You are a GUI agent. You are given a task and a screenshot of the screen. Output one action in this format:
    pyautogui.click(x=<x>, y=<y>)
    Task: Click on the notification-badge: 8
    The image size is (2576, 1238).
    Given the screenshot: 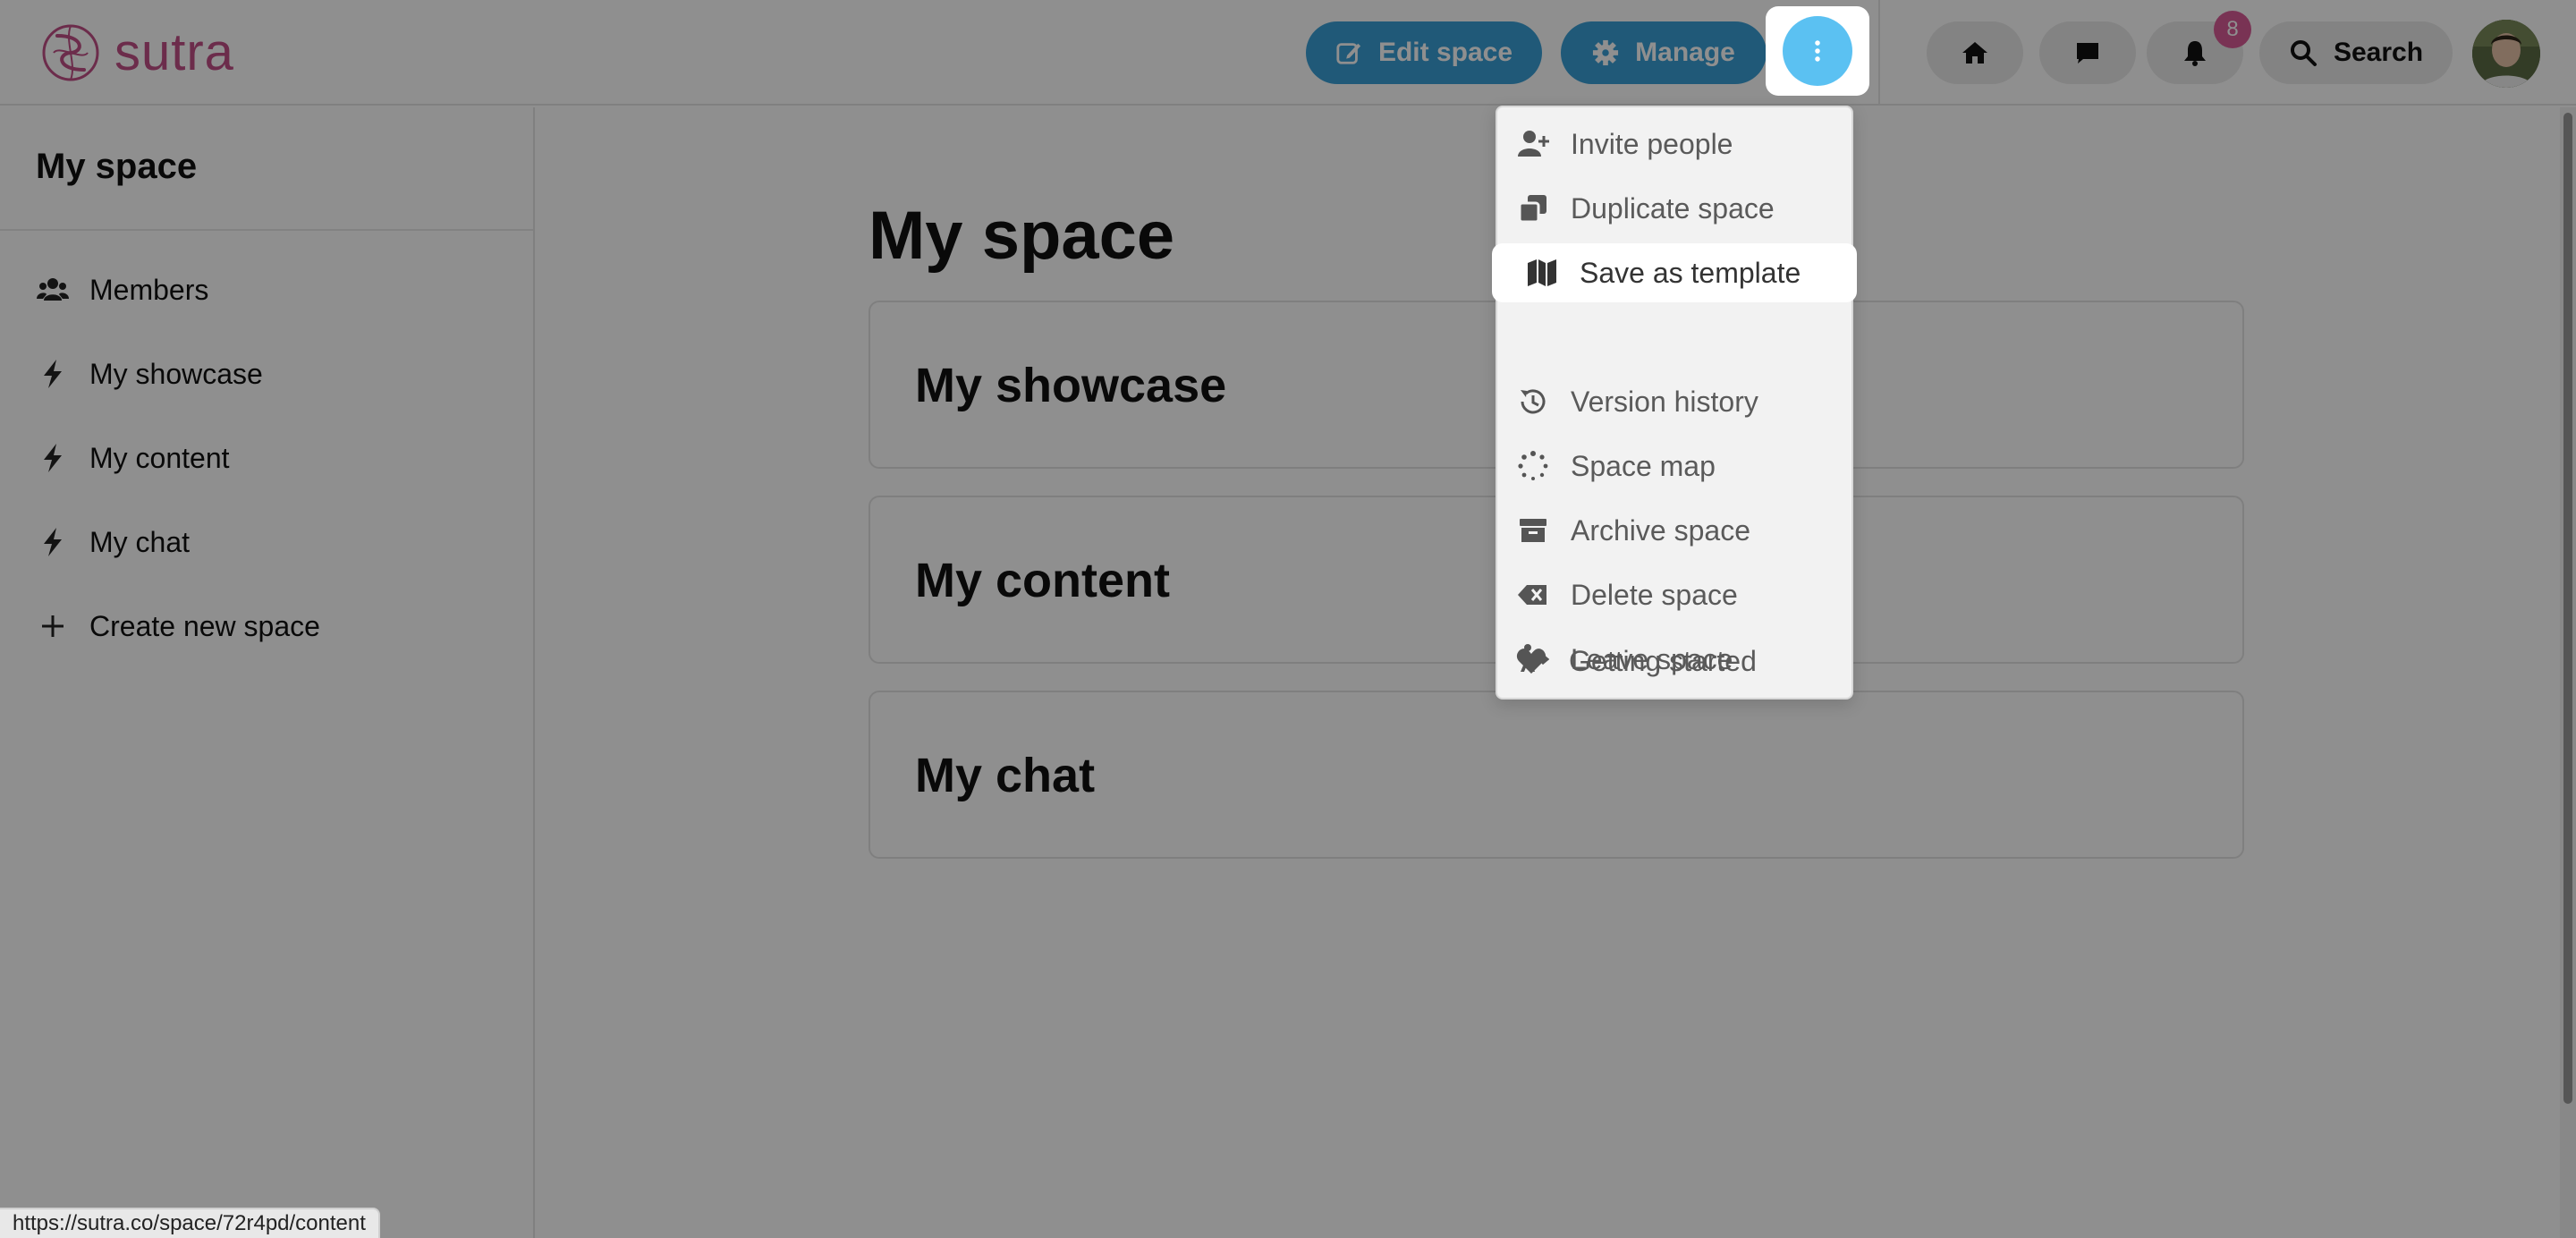 What is the action you would take?
    pyautogui.click(x=2232, y=29)
    